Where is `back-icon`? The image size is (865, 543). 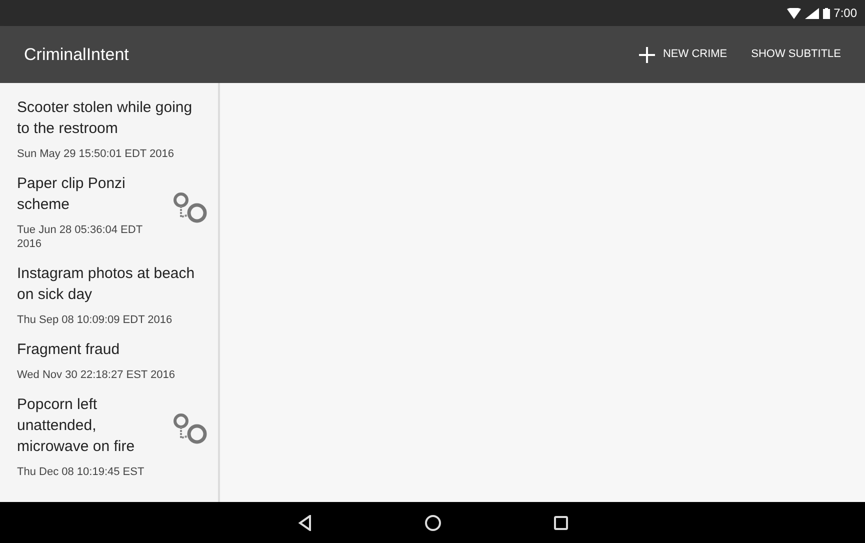
back-icon is located at coordinates (305, 522).